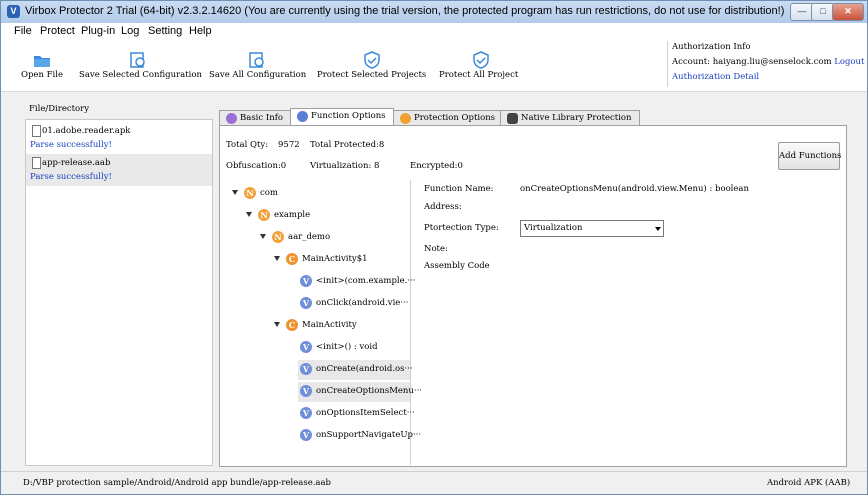 The image size is (868, 495). What do you see at coordinates (443, 207) in the screenshot?
I see `address-label: Address:` at bounding box center [443, 207].